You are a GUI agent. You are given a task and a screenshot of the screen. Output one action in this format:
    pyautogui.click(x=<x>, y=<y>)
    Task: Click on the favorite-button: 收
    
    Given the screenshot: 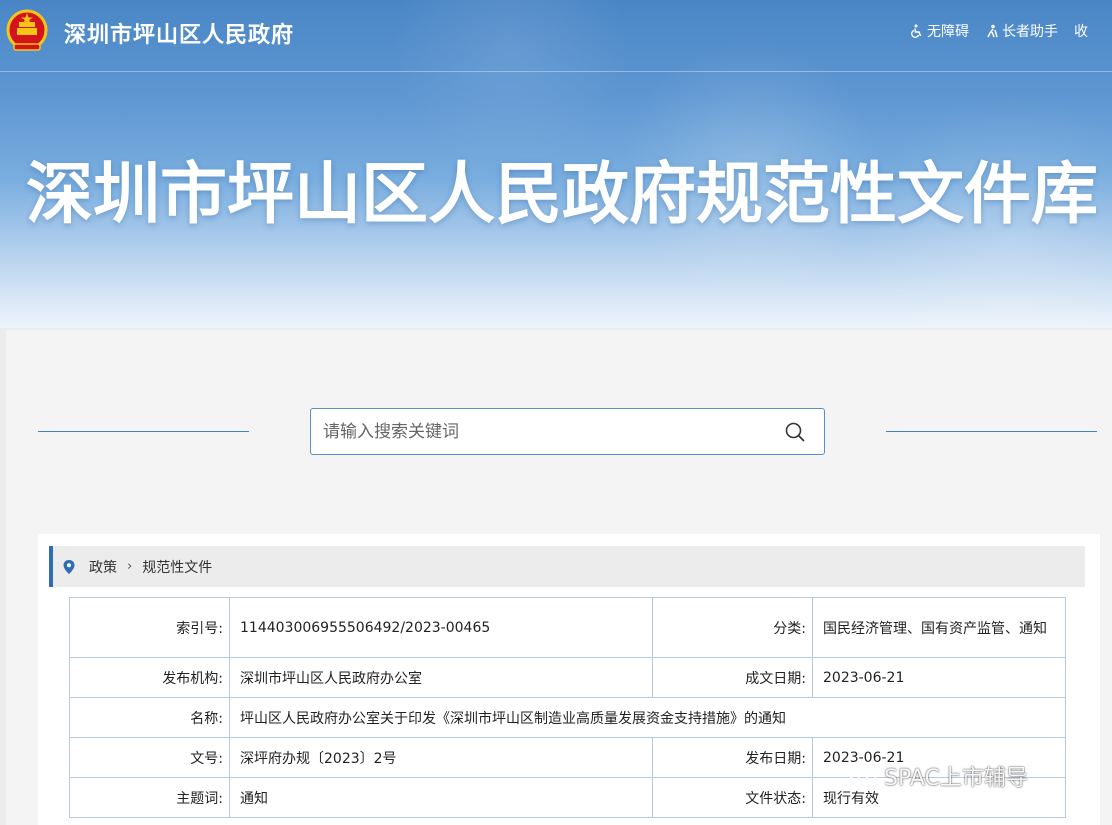 What is the action you would take?
    pyautogui.click(x=1081, y=31)
    